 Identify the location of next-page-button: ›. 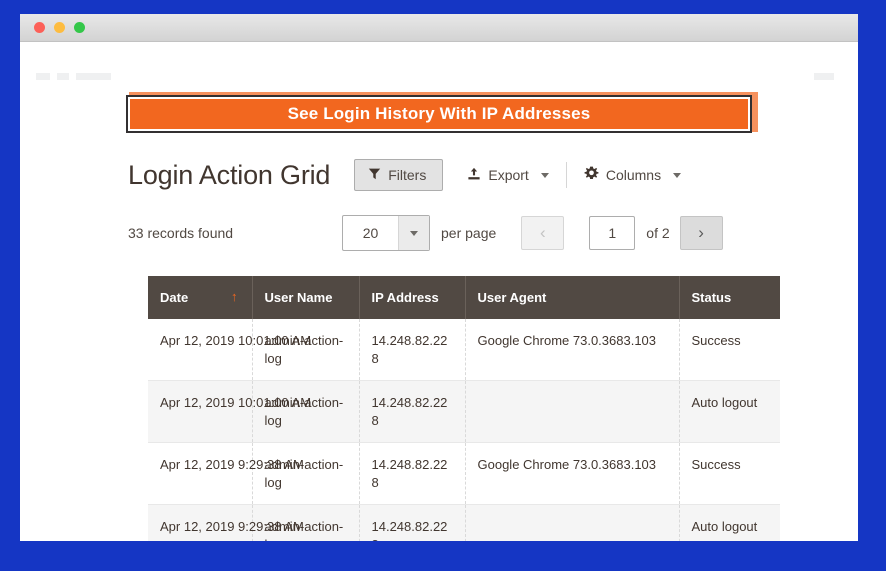
(701, 233).